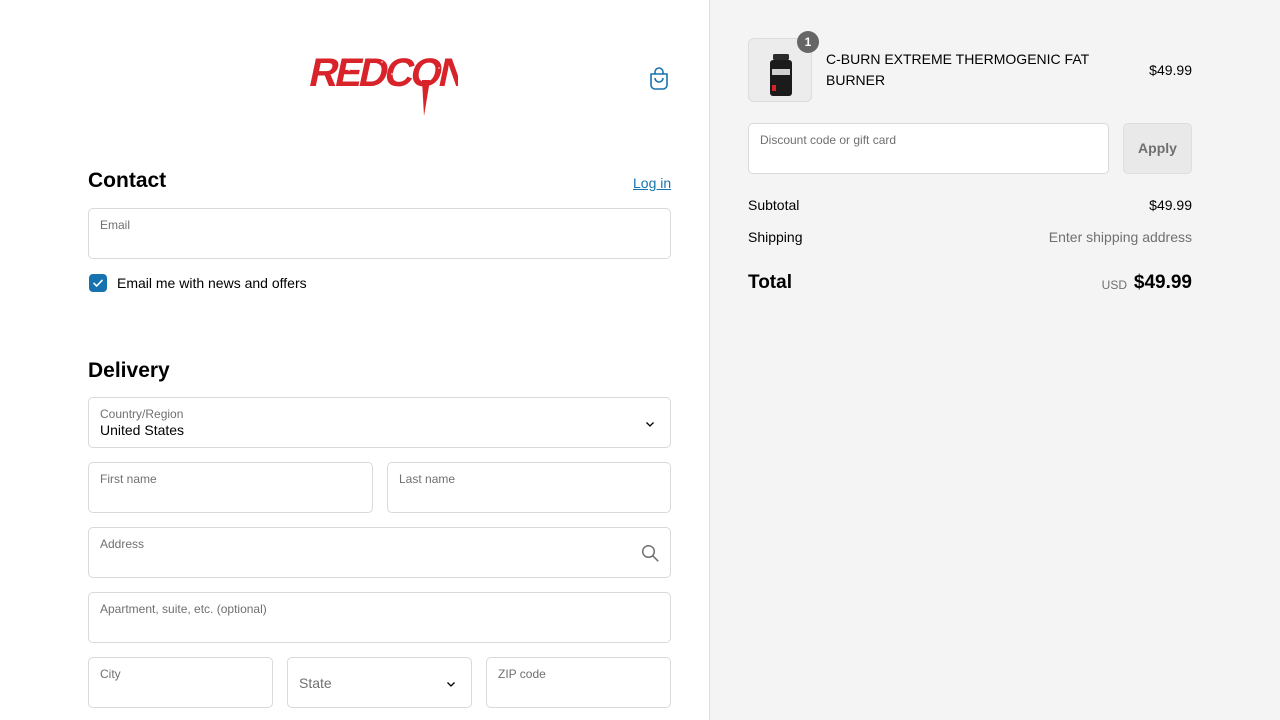 The image size is (1280, 720). I want to click on address-label: Address, so click(122, 544).